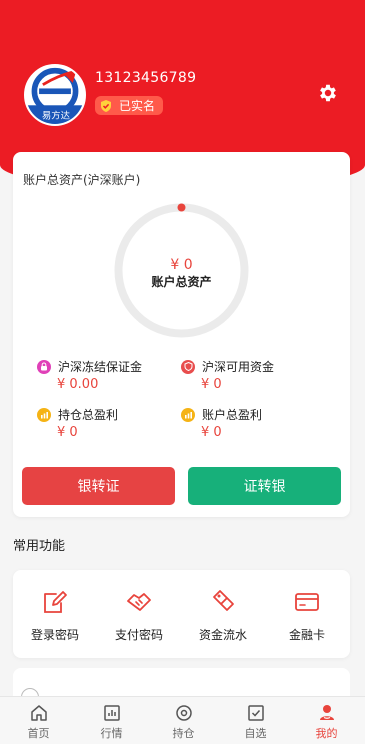 The height and width of the screenshot is (744, 365). Describe the element at coordinates (223, 600) in the screenshot. I see `tag-icon` at that location.